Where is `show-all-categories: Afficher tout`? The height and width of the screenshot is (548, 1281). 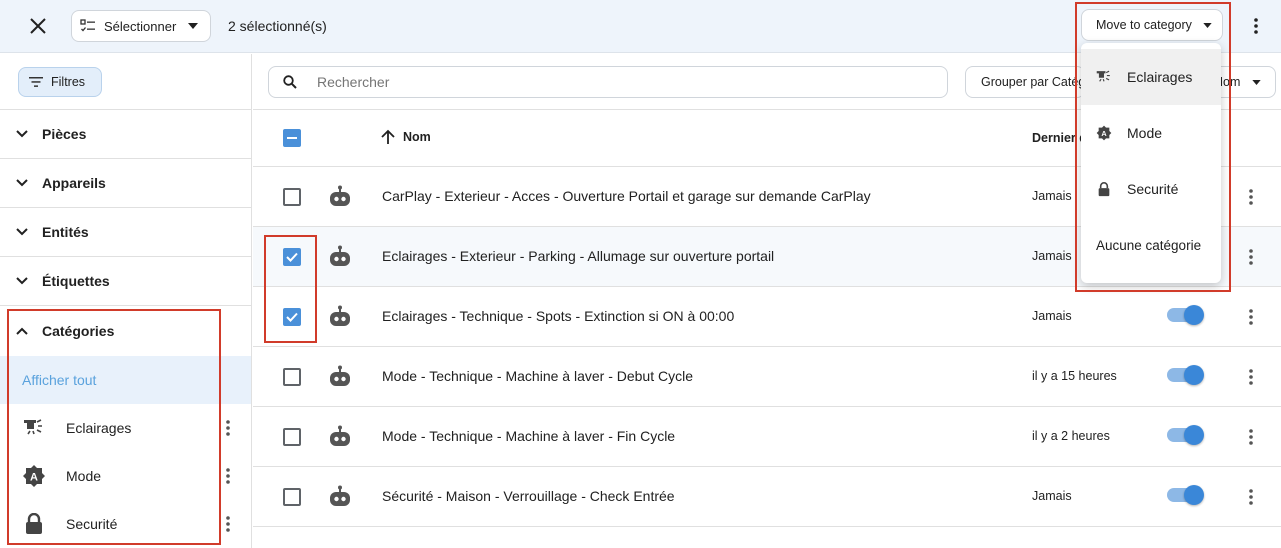
show-all-categories: Afficher tout is located at coordinates (125, 380).